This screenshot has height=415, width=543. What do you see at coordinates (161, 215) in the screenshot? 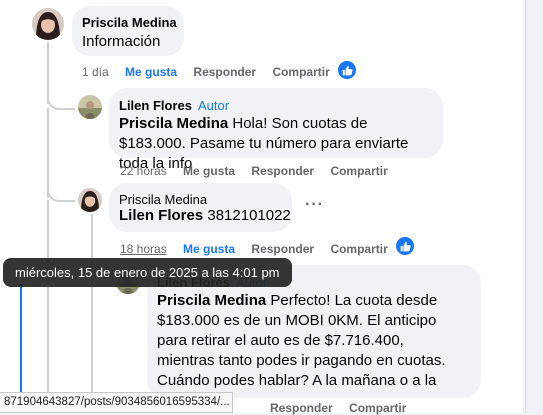
I see `mention-link: Lilen Flores` at bounding box center [161, 215].